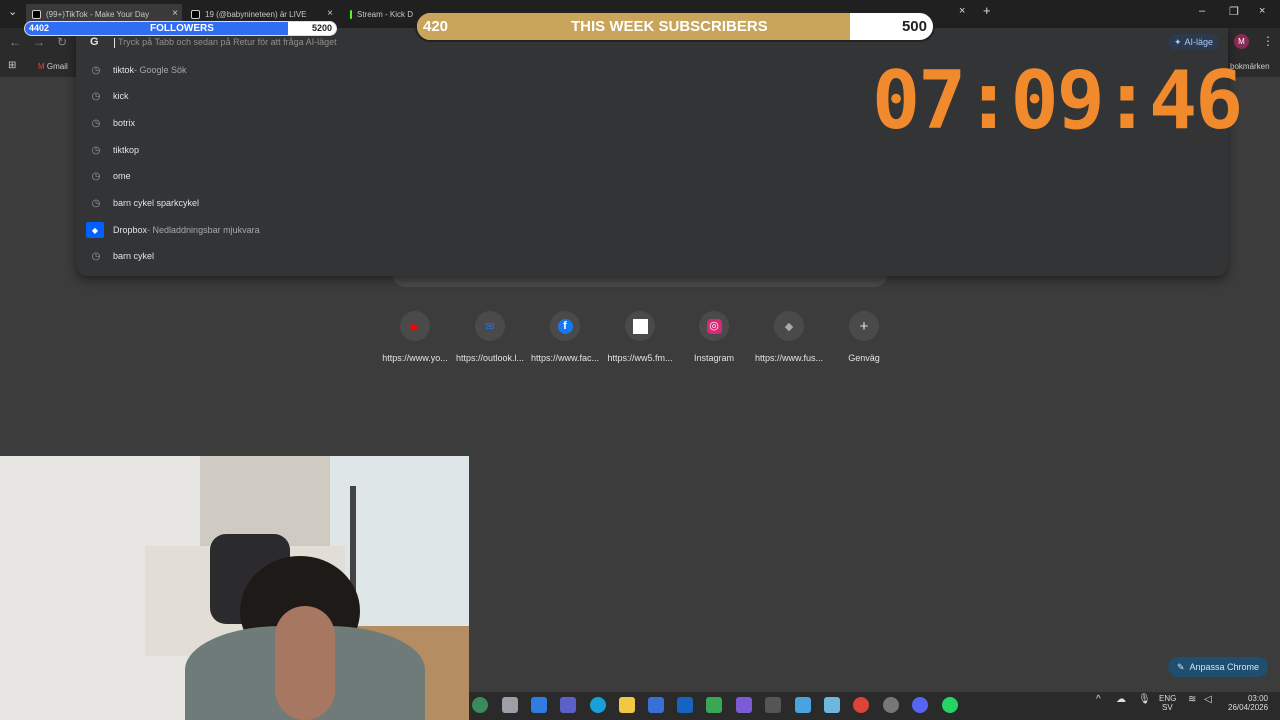  I want to click on ai-mode-label: AI-läge, so click(1199, 42).